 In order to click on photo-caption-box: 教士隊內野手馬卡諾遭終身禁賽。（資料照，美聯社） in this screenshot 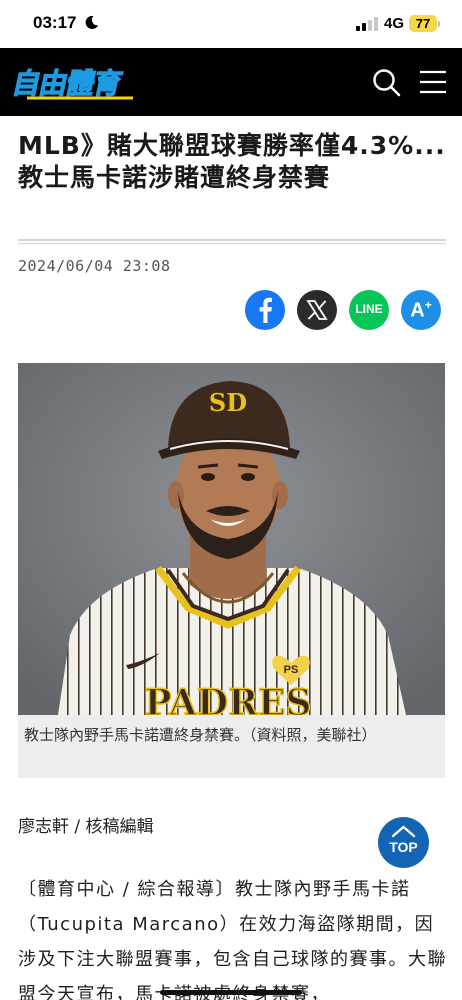, I will do `click(231, 746)`.